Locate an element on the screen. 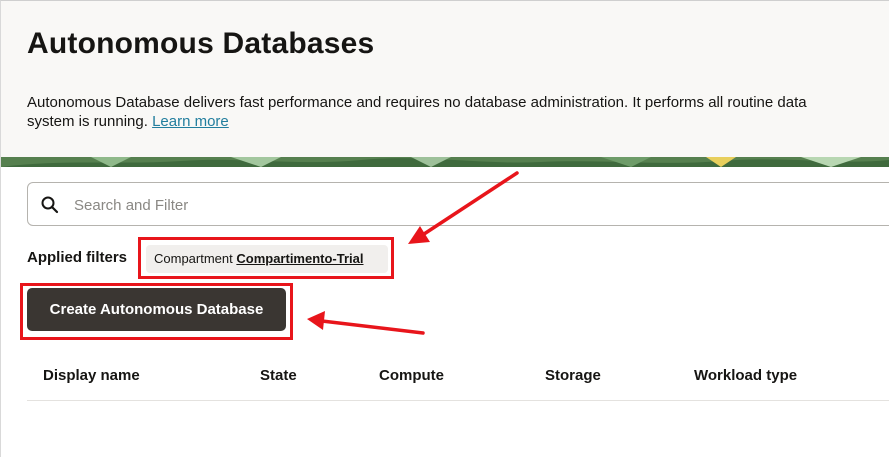  column-header-storage: Storage is located at coordinates (573, 375).